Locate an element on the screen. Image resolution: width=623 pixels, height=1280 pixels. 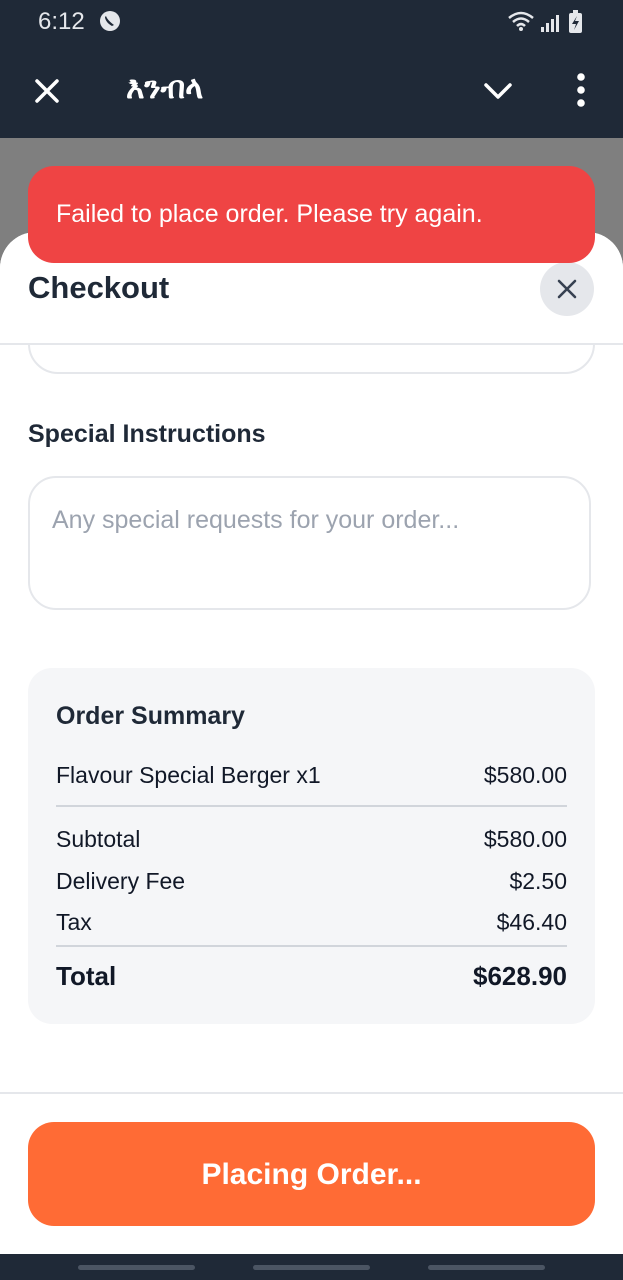
more-vertical-icon is located at coordinates (581, 90).